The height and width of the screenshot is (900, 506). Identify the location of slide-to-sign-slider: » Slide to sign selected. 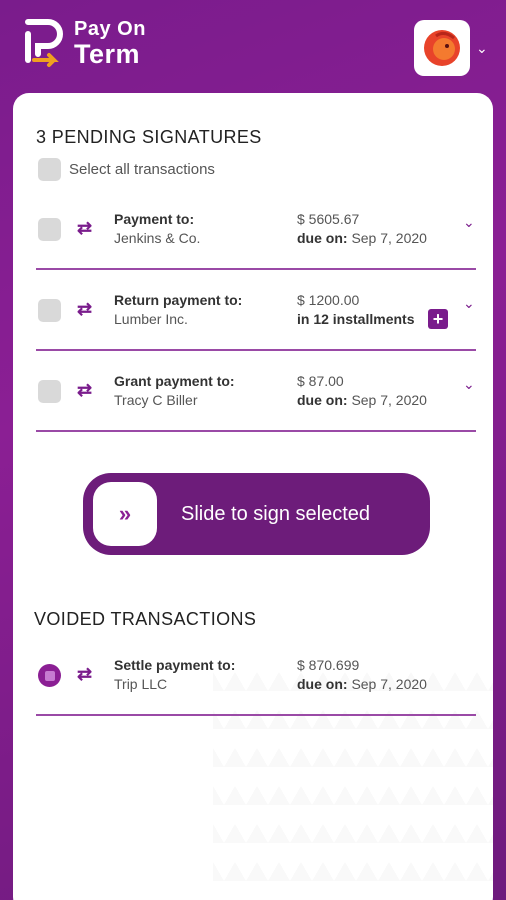
(256, 514).